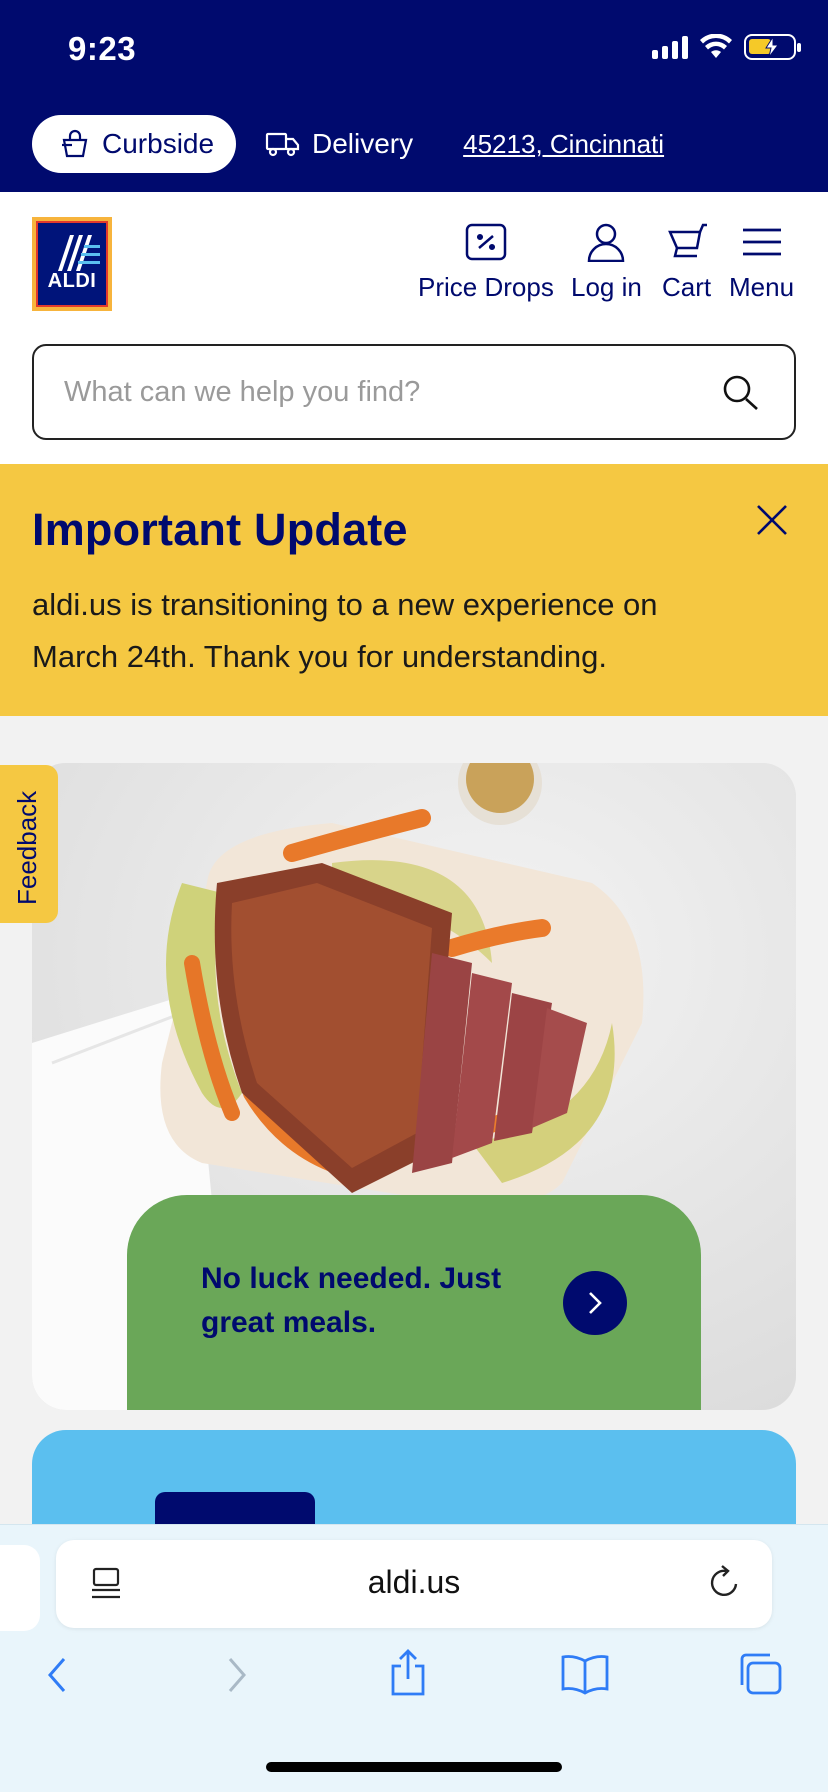 The width and height of the screenshot is (828, 1792). I want to click on browser-toolbar: aldi.us, so click(414, 1658).